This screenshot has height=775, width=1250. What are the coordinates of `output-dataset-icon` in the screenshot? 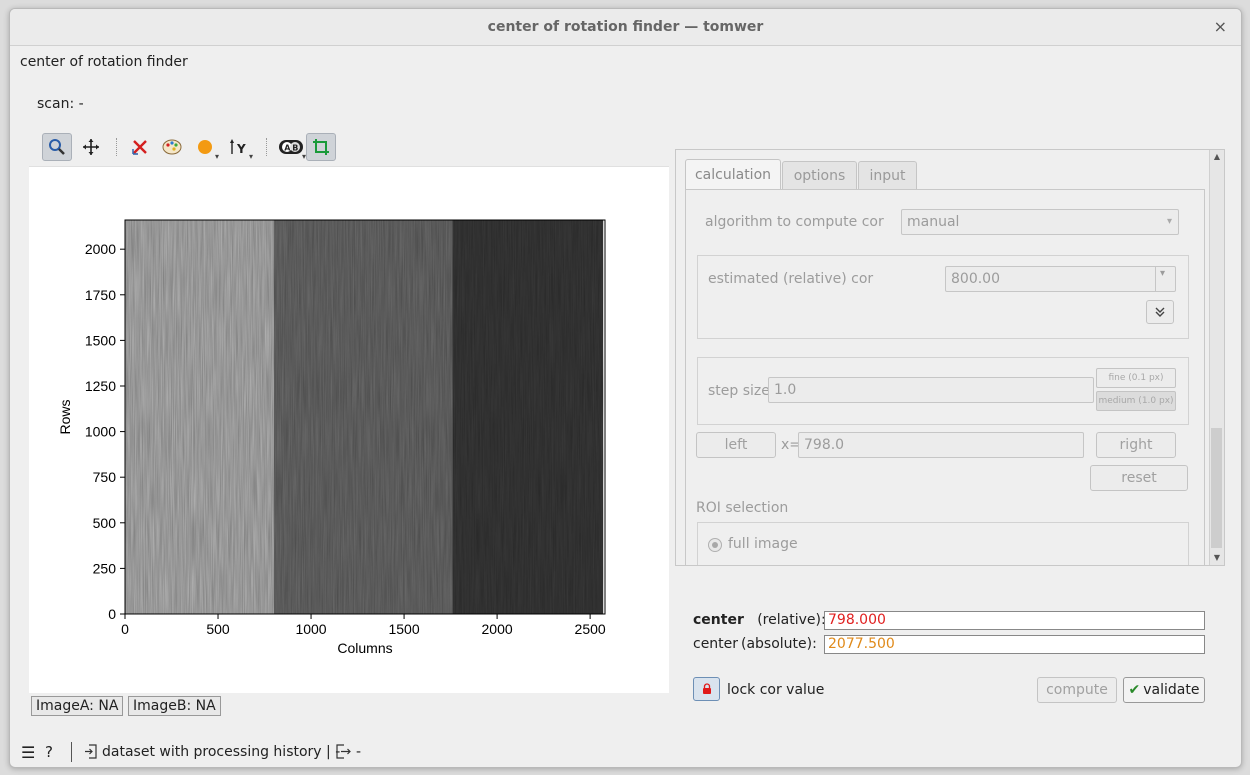 It's located at (343, 753).